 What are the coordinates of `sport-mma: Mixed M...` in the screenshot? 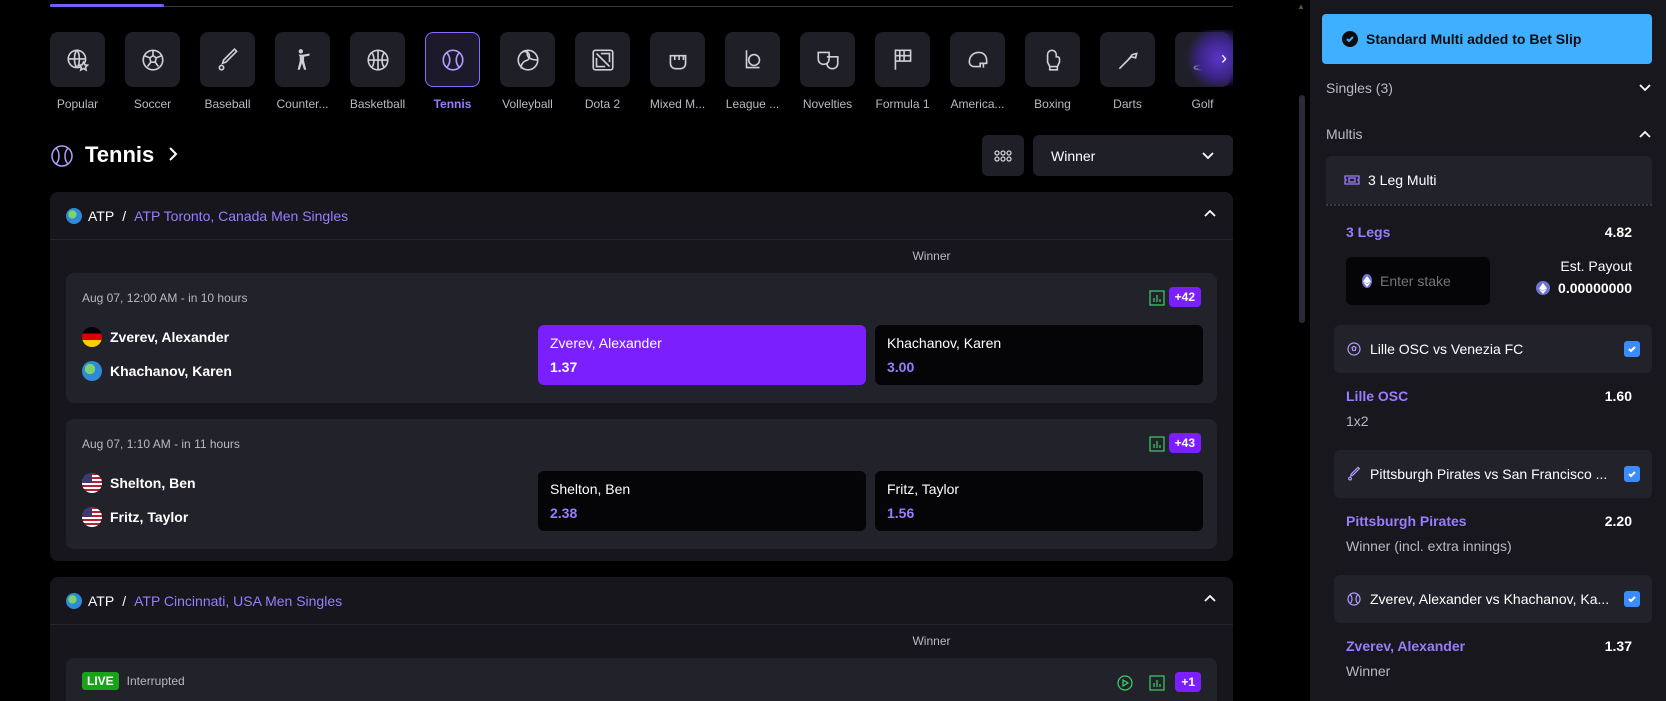 It's located at (677, 71).